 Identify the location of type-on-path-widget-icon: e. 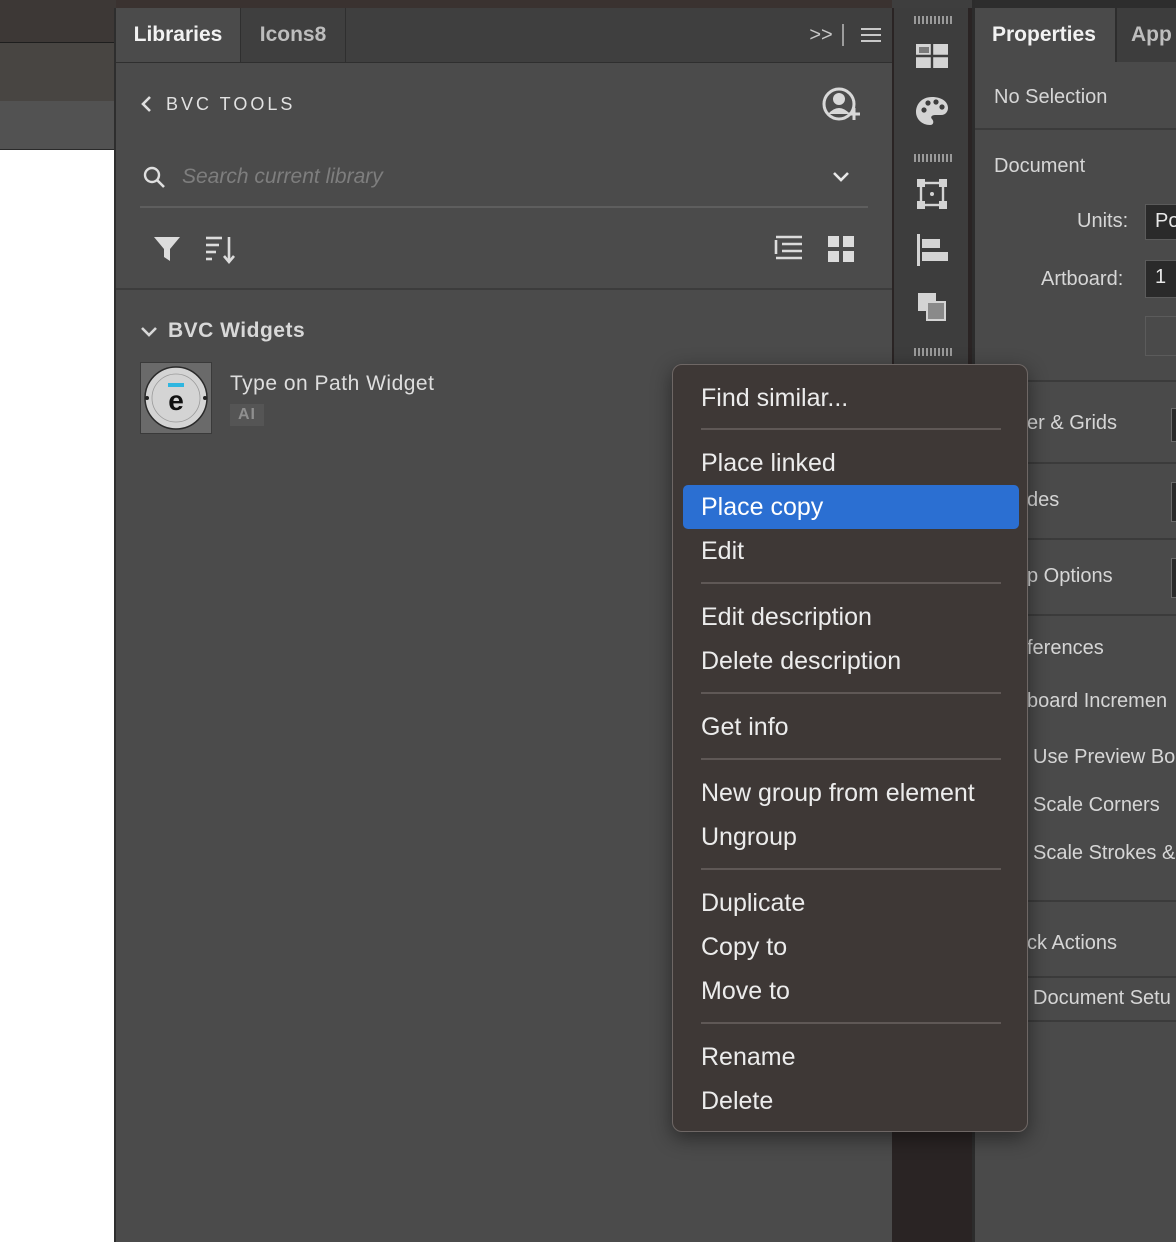
(176, 398).